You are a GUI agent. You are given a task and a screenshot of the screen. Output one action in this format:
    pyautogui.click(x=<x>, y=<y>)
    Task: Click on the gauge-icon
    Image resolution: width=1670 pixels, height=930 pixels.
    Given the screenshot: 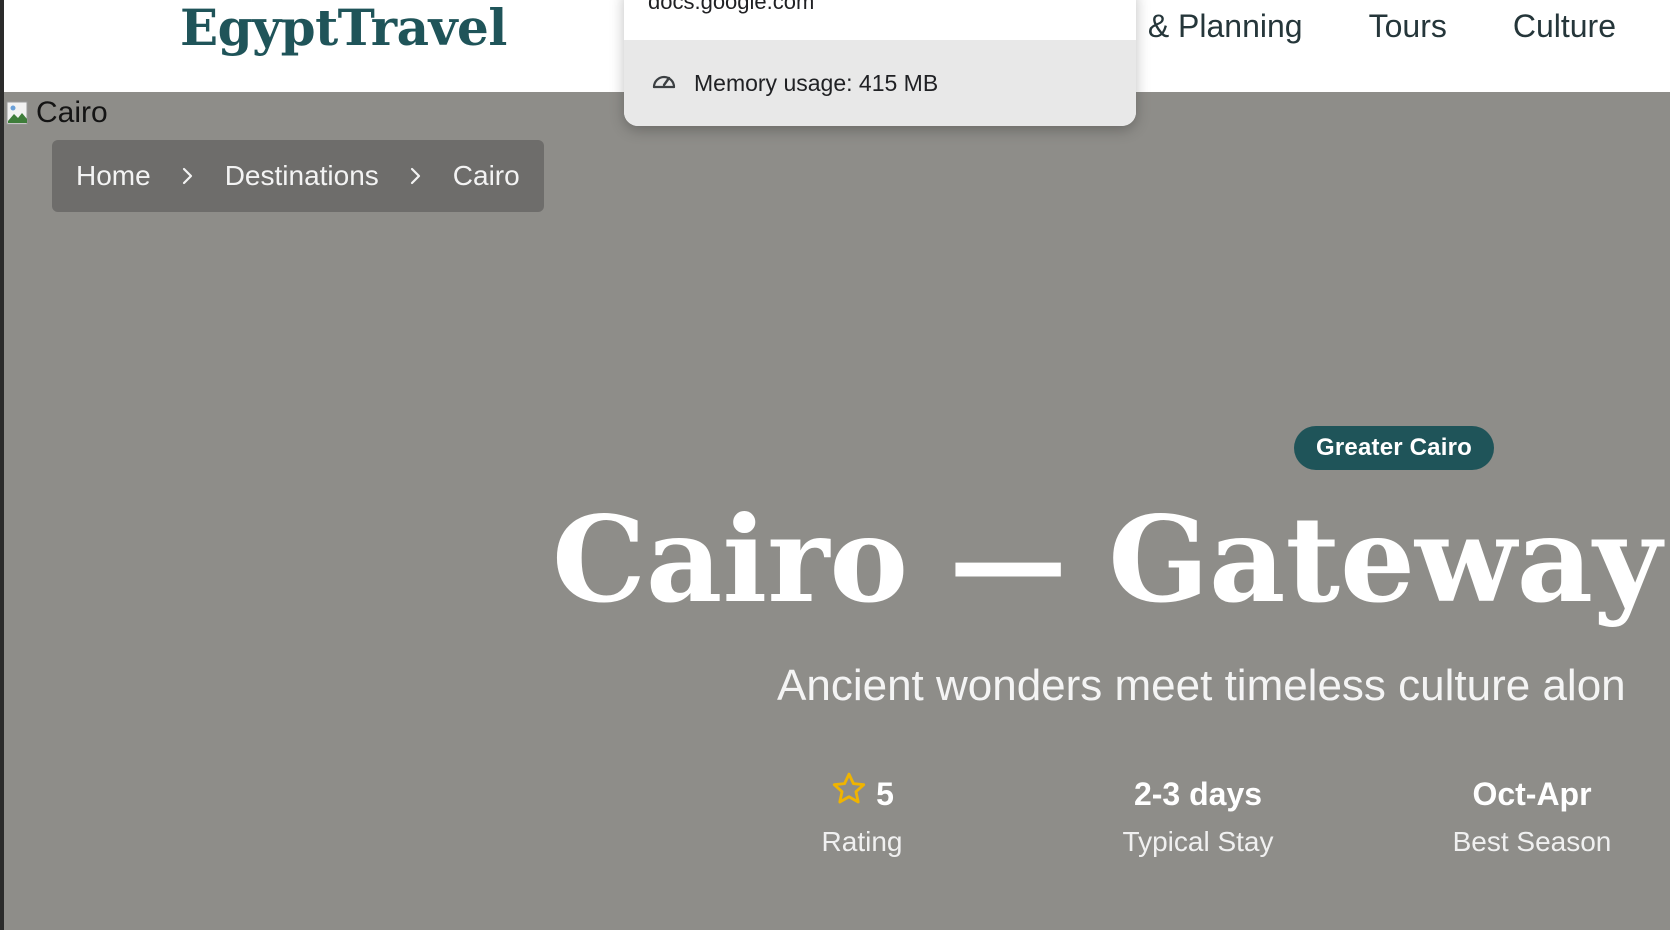 What is the action you would take?
    pyautogui.click(x=664, y=83)
    